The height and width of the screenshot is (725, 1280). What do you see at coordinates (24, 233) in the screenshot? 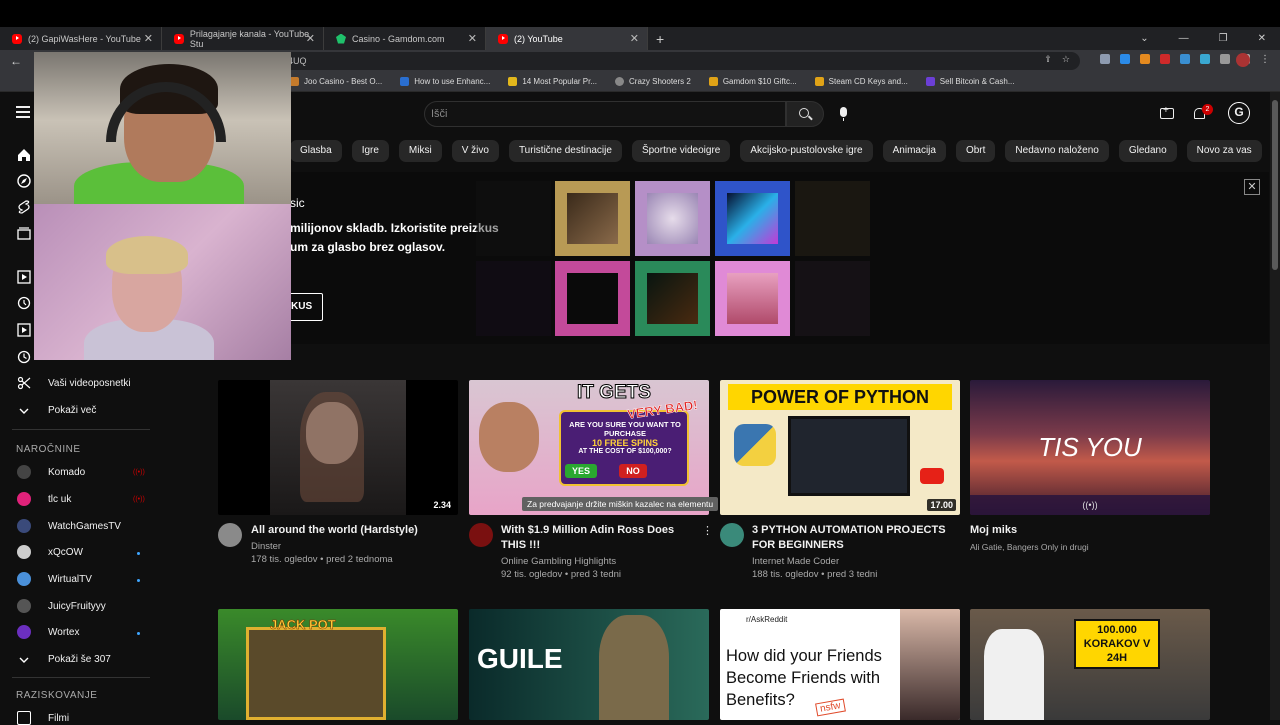
I see `subscriptions-icon` at bounding box center [24, 233].